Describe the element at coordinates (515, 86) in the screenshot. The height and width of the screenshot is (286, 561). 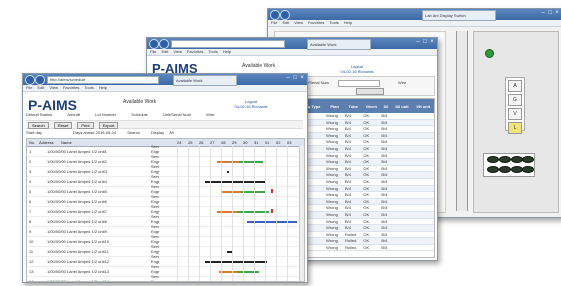
I see `key-button: A` at that location.